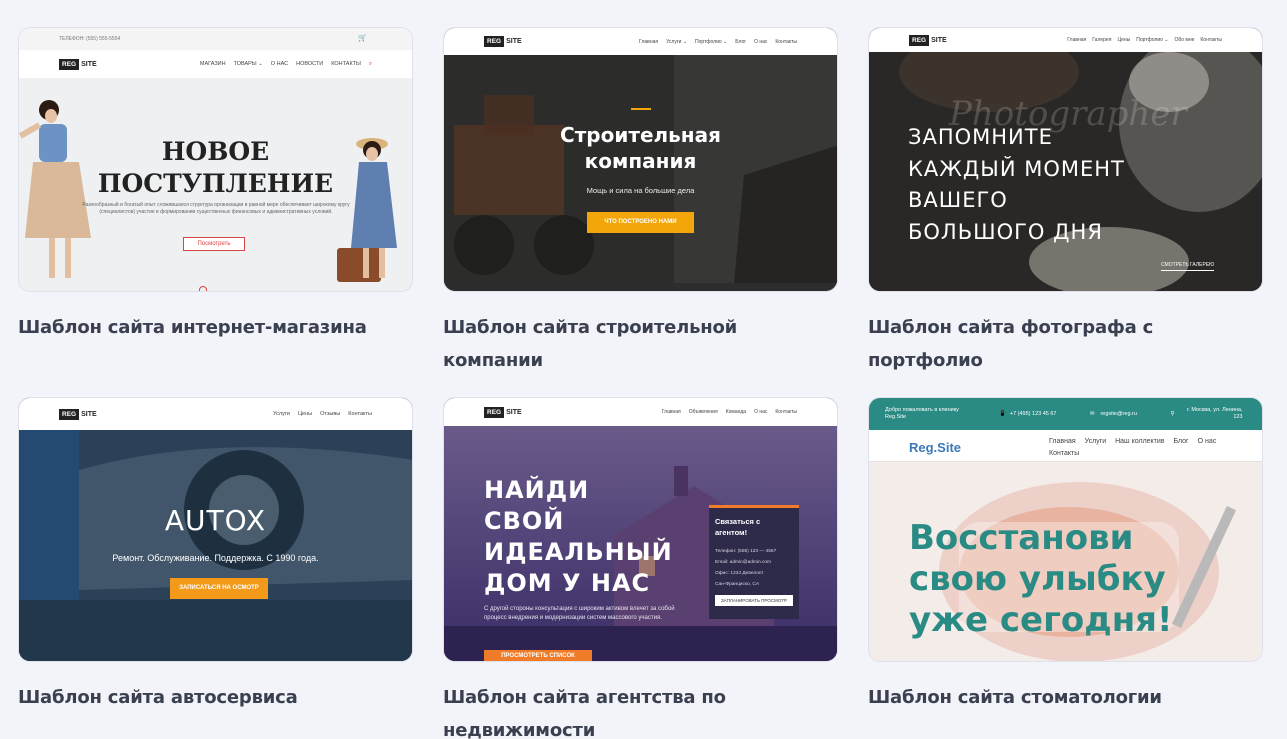 This screenshot has width=1287, height=739. What do you see at coordinates (215, 545) in the screenshot?
I see `hero-overlay` at bounding box center [215, 545].